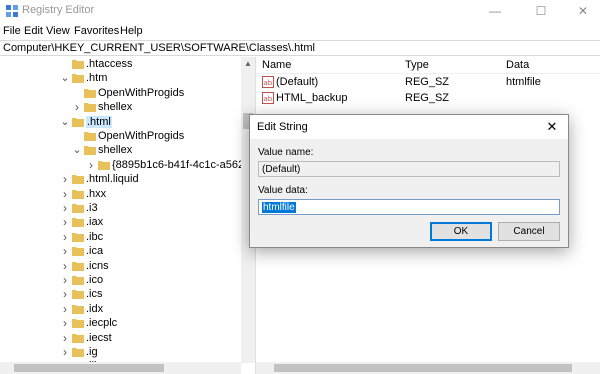  I want to click on list-header: Name Type Data, so click(428, 65).